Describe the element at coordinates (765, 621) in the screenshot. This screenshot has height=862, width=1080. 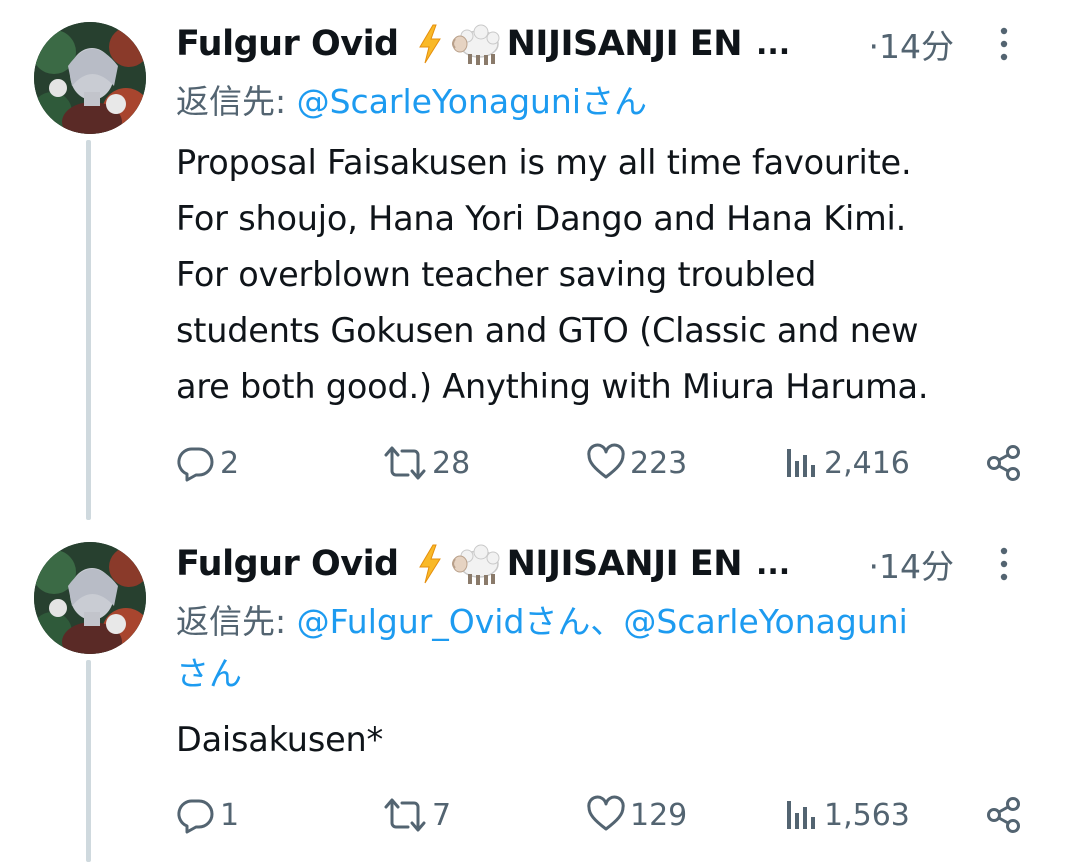
I see `mention-link: @ScarleYonaguni` at that location.